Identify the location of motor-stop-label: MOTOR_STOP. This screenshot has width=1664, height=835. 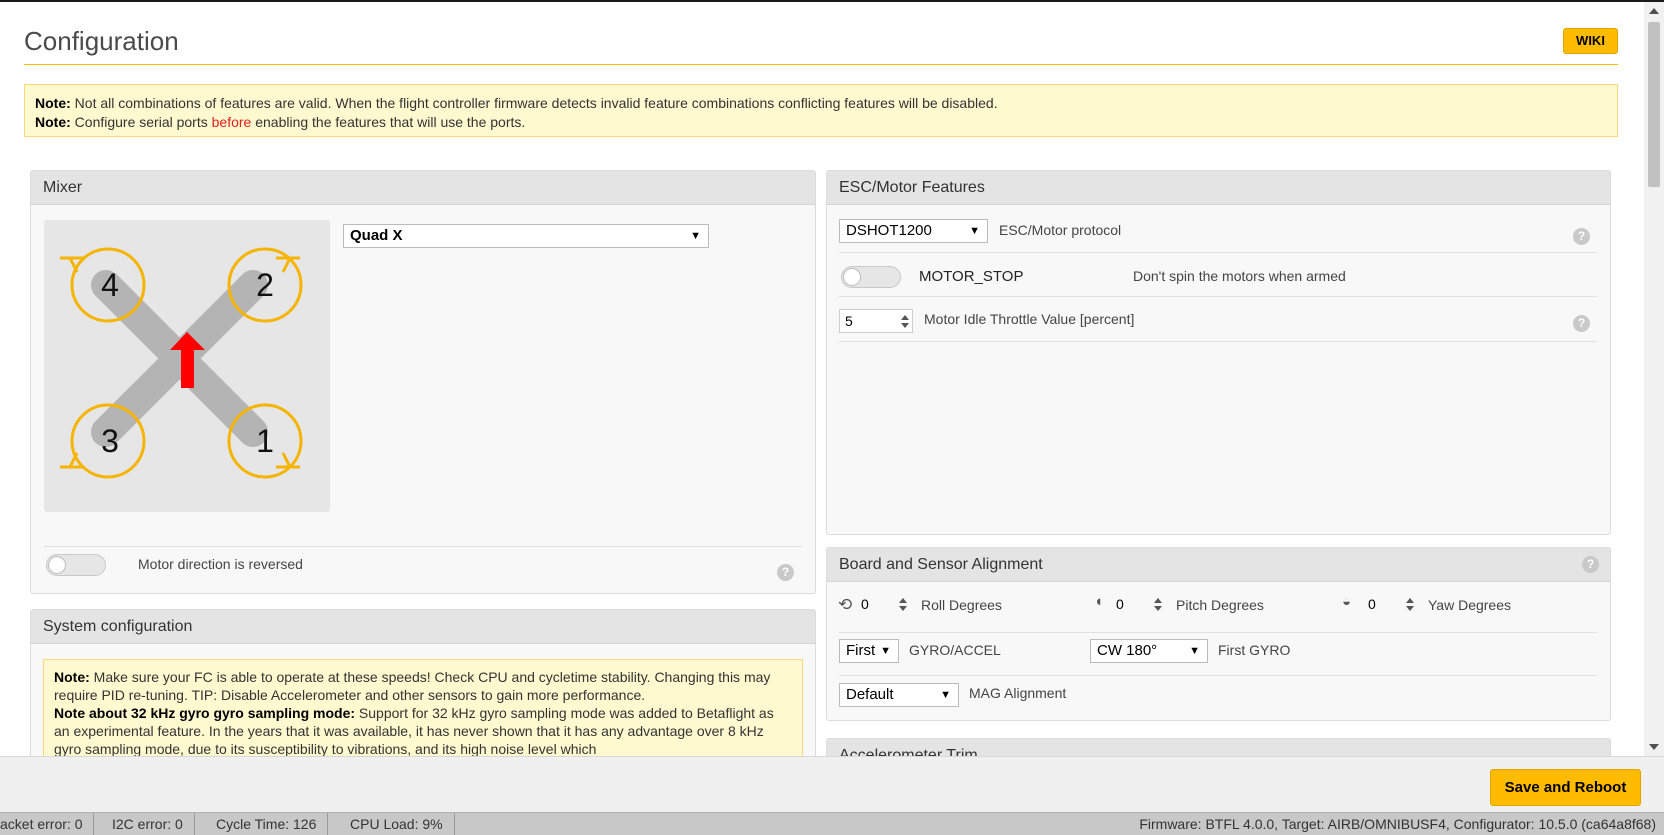
(971, 276).